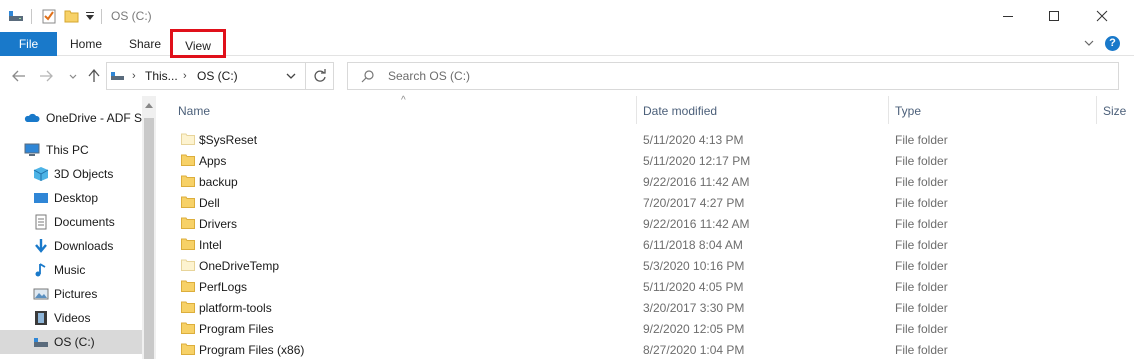 The height and width of the screenshot is (359, 1134). I want to click on address-bar: › This... › OS (C:), so click(206, 76).